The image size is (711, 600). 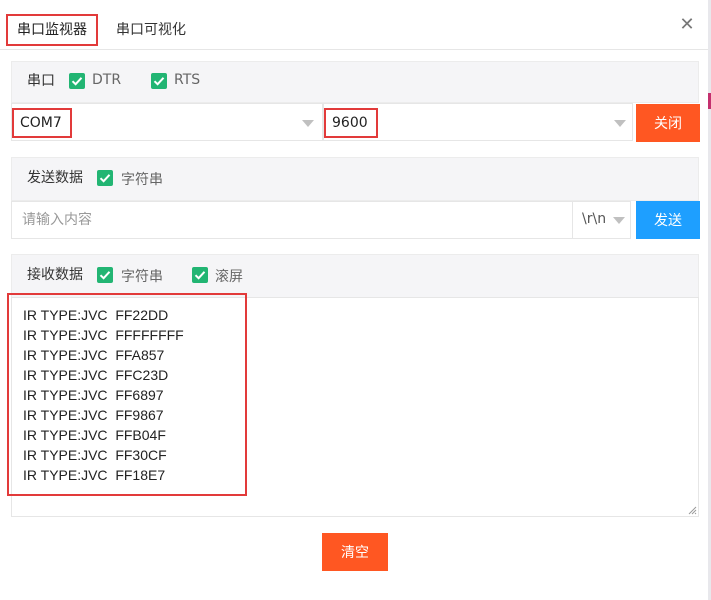 I want to click on received-line: IR TYPE:JVC FFA857, so click(x=94, y=355).